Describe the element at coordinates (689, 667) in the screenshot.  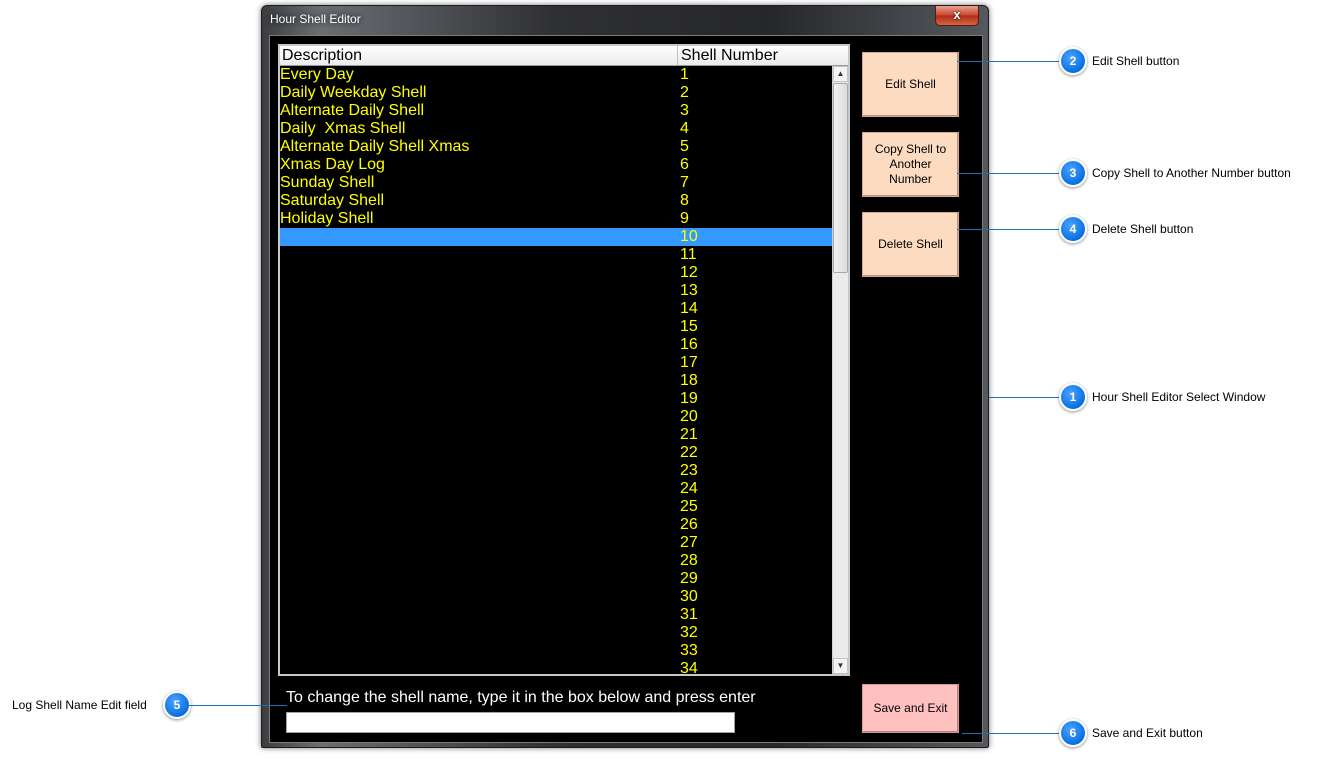
I see `row-shell-number: 34` at that location.